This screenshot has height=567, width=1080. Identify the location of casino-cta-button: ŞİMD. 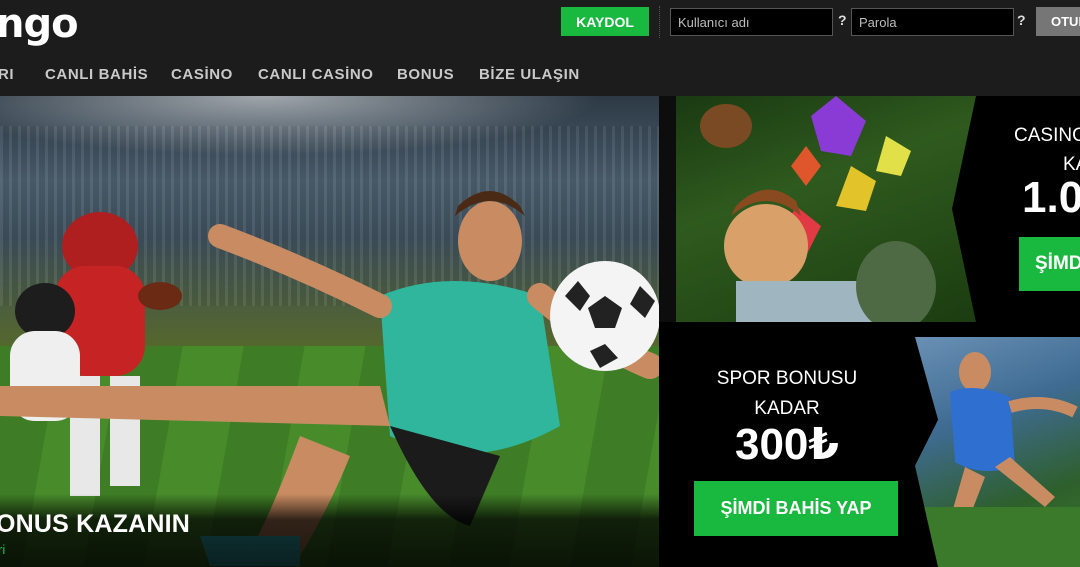
(1049, 264).